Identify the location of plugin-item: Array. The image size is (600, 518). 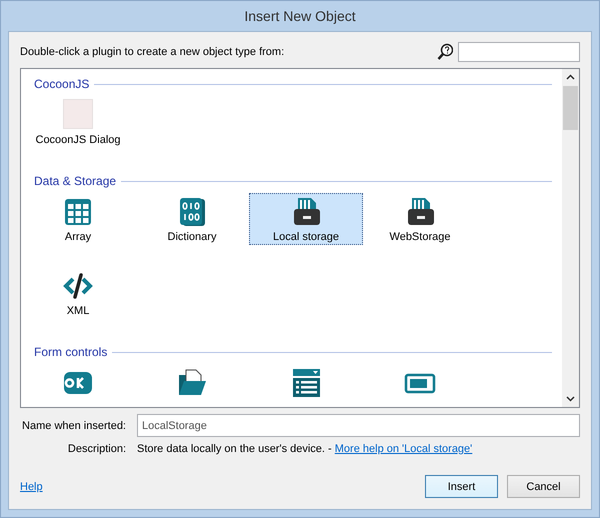
(78, 219).